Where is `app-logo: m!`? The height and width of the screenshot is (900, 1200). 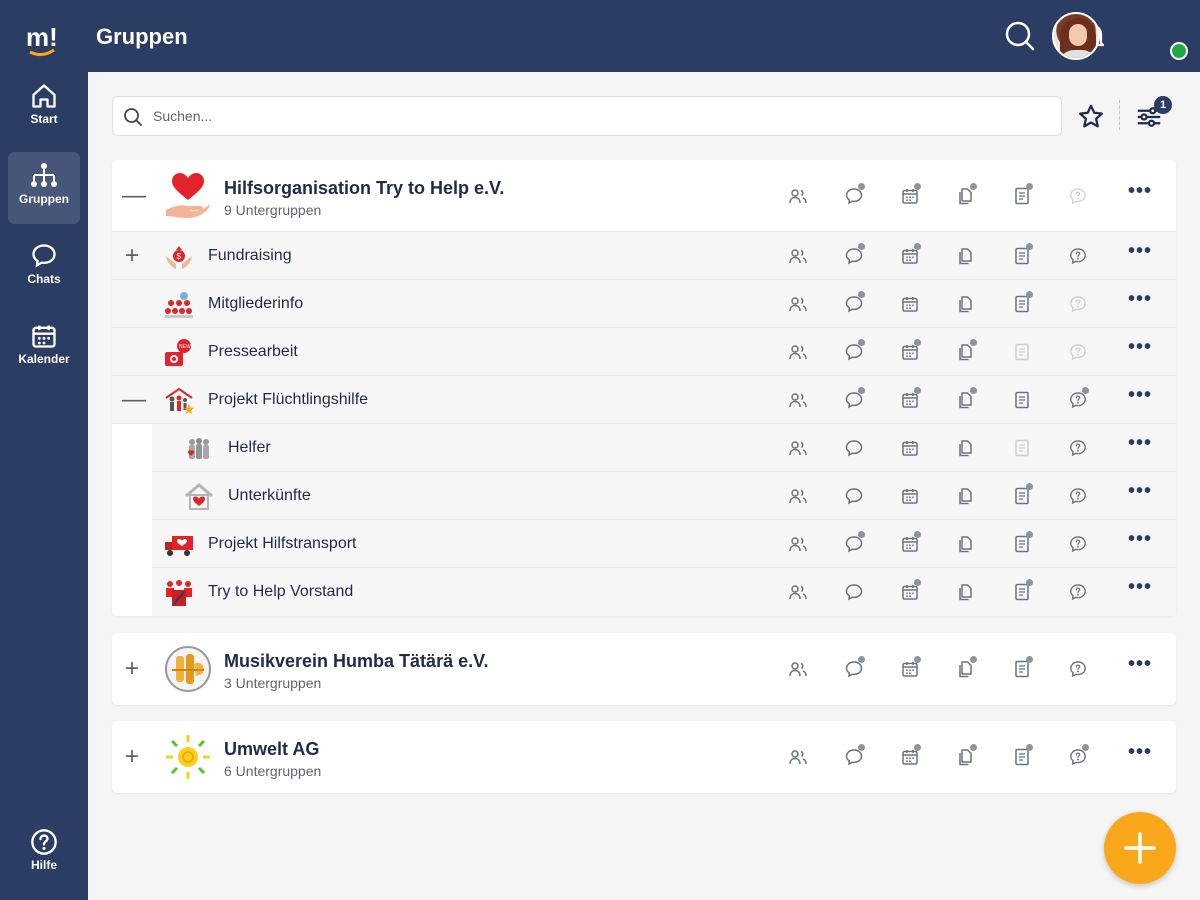 app-logo: m! is located at coordinates (44, 38).